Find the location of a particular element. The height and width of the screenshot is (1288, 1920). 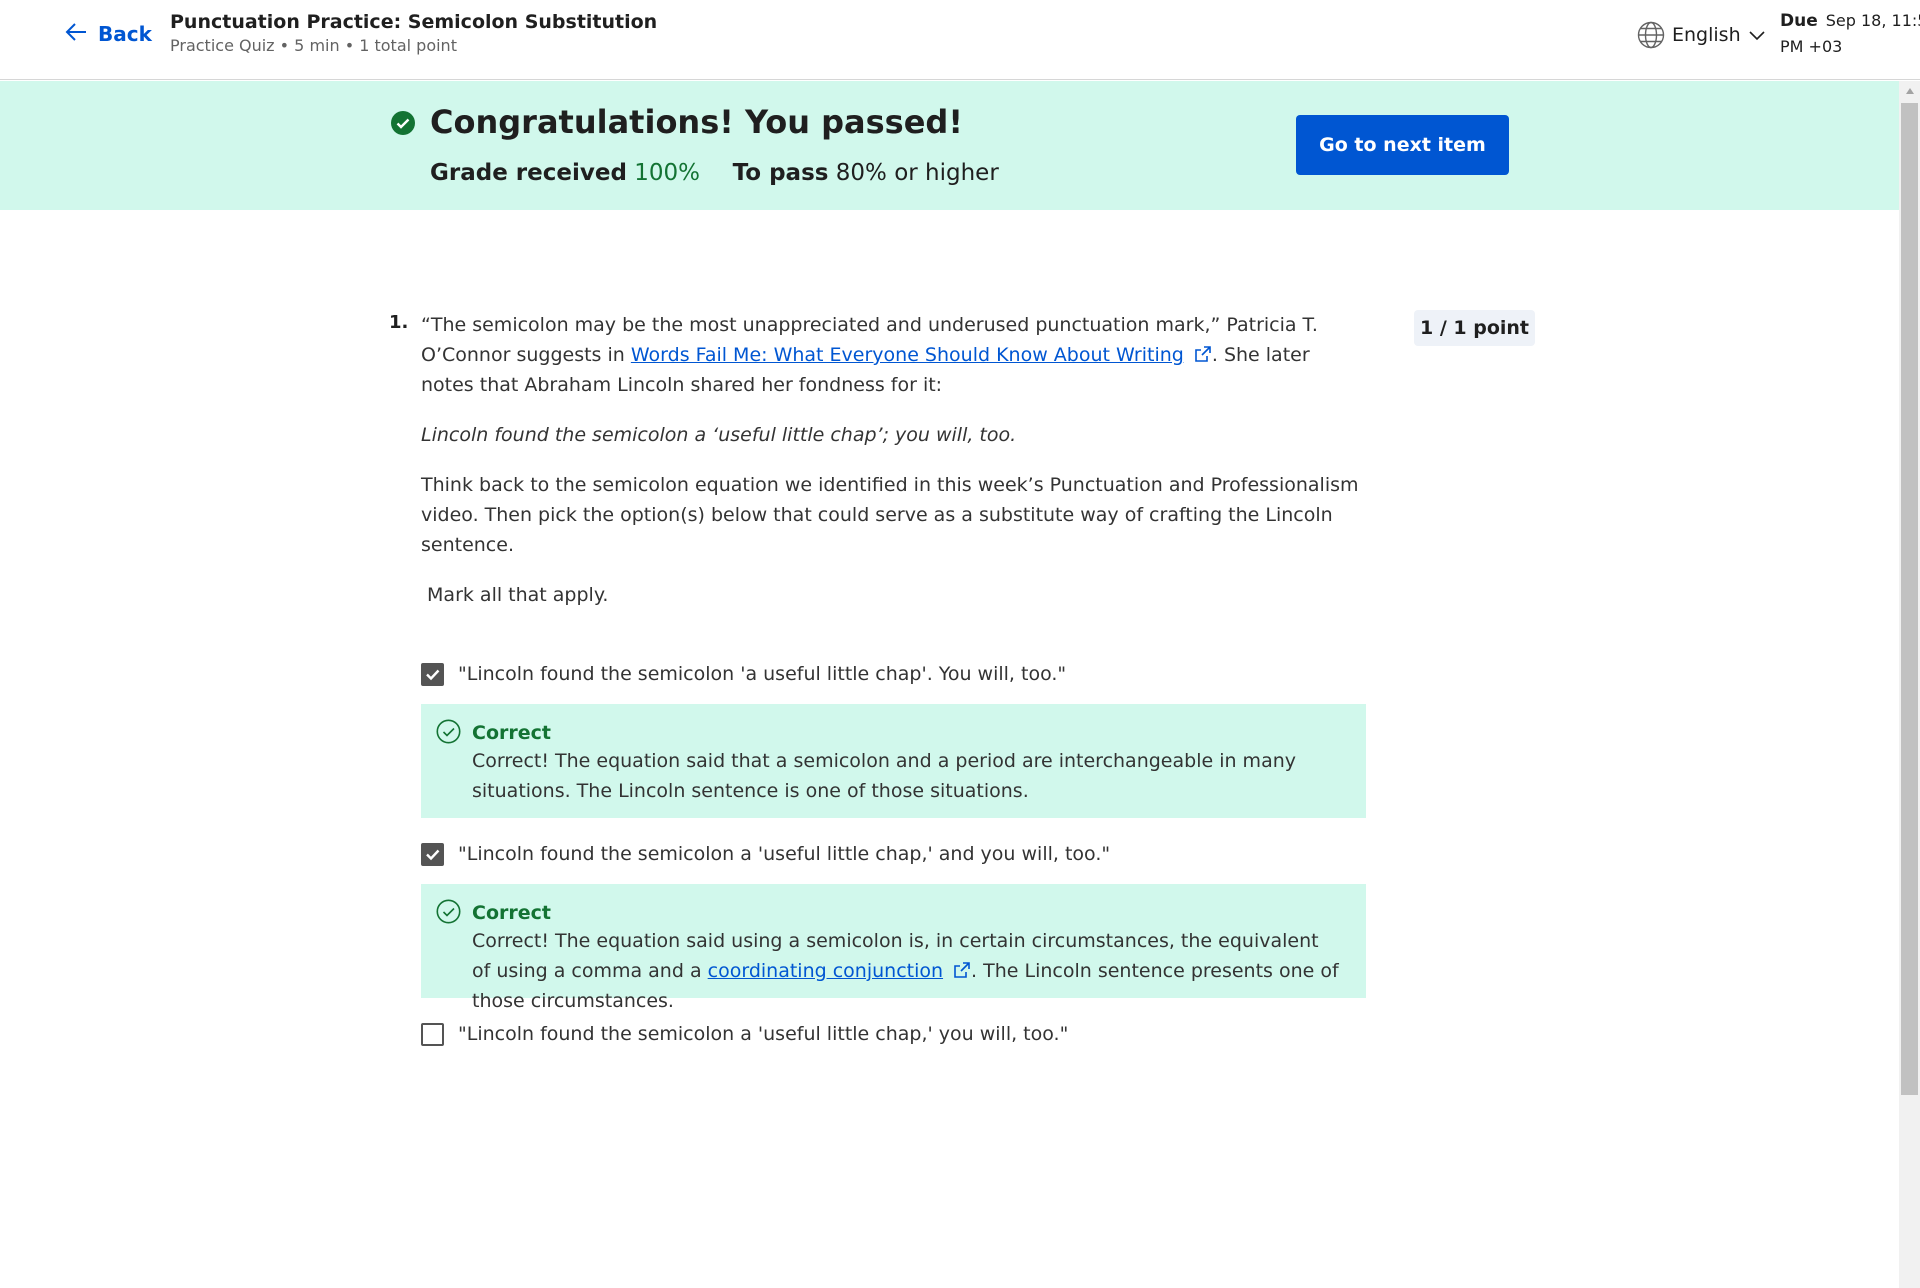

check-circle-icon is located at coordinates (403, 123).